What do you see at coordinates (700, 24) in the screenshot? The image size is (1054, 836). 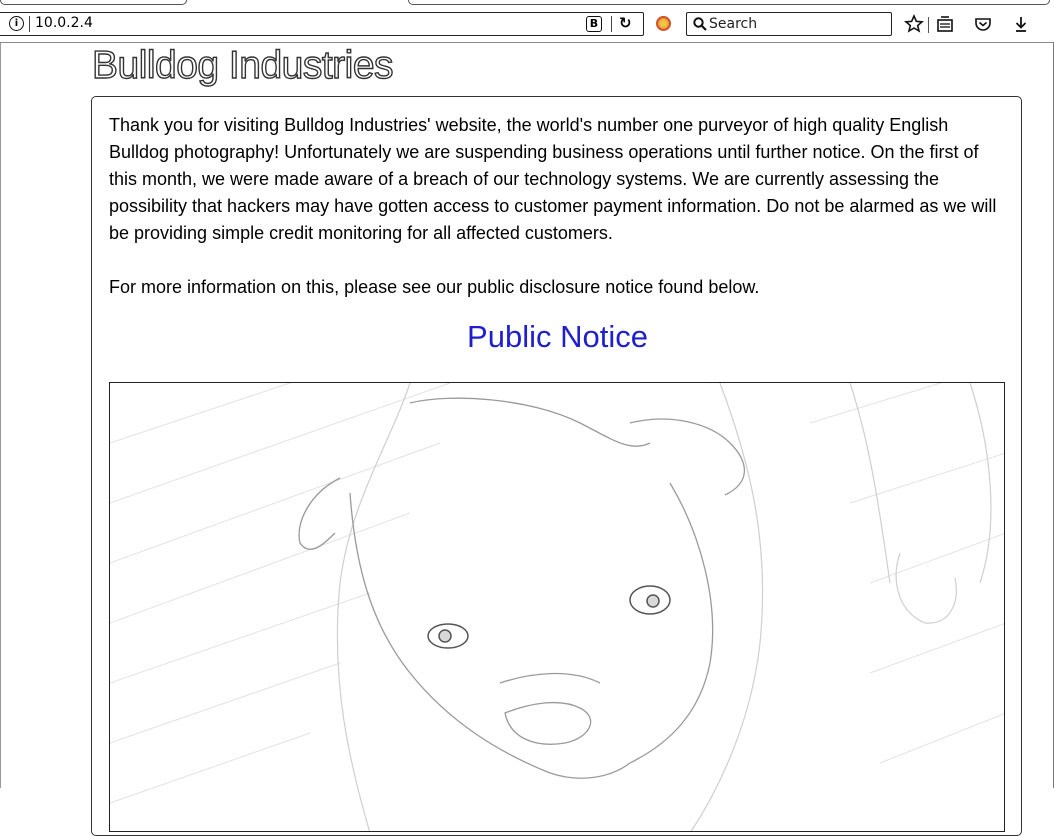 I see `search-icon` at bounding box center [700, 24].